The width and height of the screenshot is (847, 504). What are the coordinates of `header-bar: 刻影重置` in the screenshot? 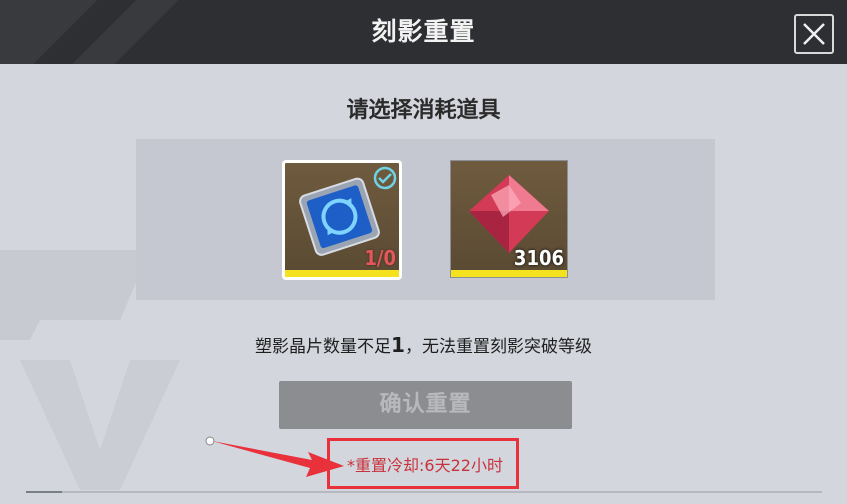 It's located at (423, 32).